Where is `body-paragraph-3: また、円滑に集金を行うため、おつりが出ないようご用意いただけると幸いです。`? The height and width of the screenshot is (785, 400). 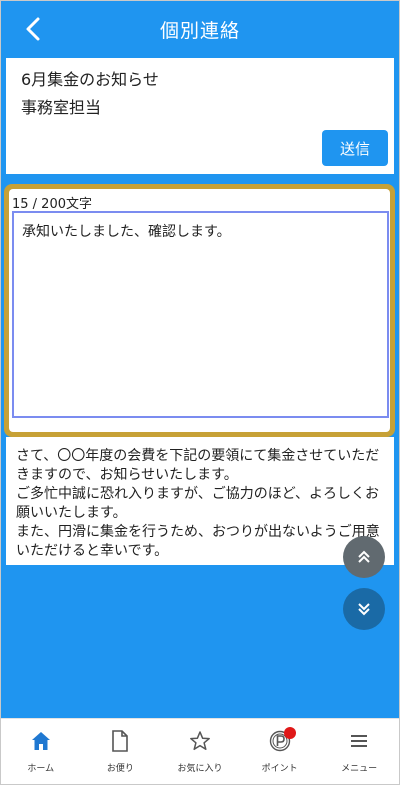 body-paragraph-3: また、円滑に集金を行うため、おつりが出ないようご用意いただけると幸いです。 is located at coordinates (198, 541).